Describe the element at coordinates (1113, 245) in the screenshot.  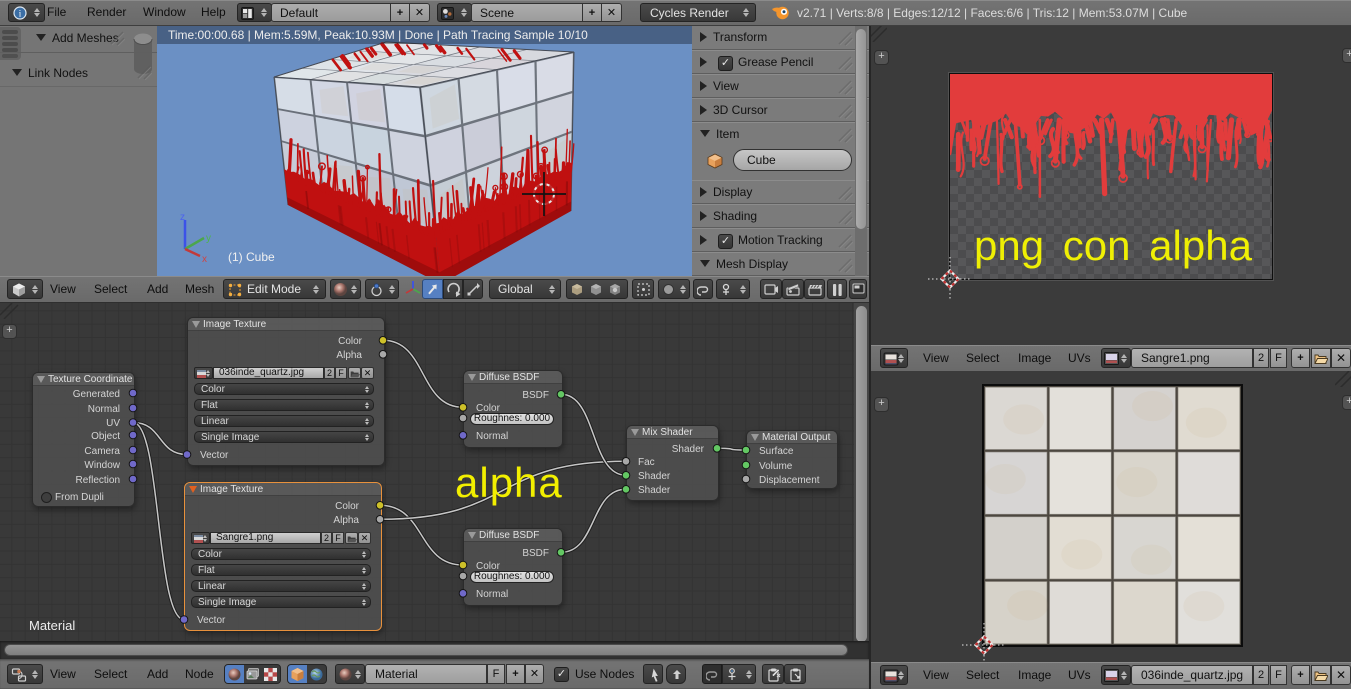
I see `svg-text: png con alpha` at that location.